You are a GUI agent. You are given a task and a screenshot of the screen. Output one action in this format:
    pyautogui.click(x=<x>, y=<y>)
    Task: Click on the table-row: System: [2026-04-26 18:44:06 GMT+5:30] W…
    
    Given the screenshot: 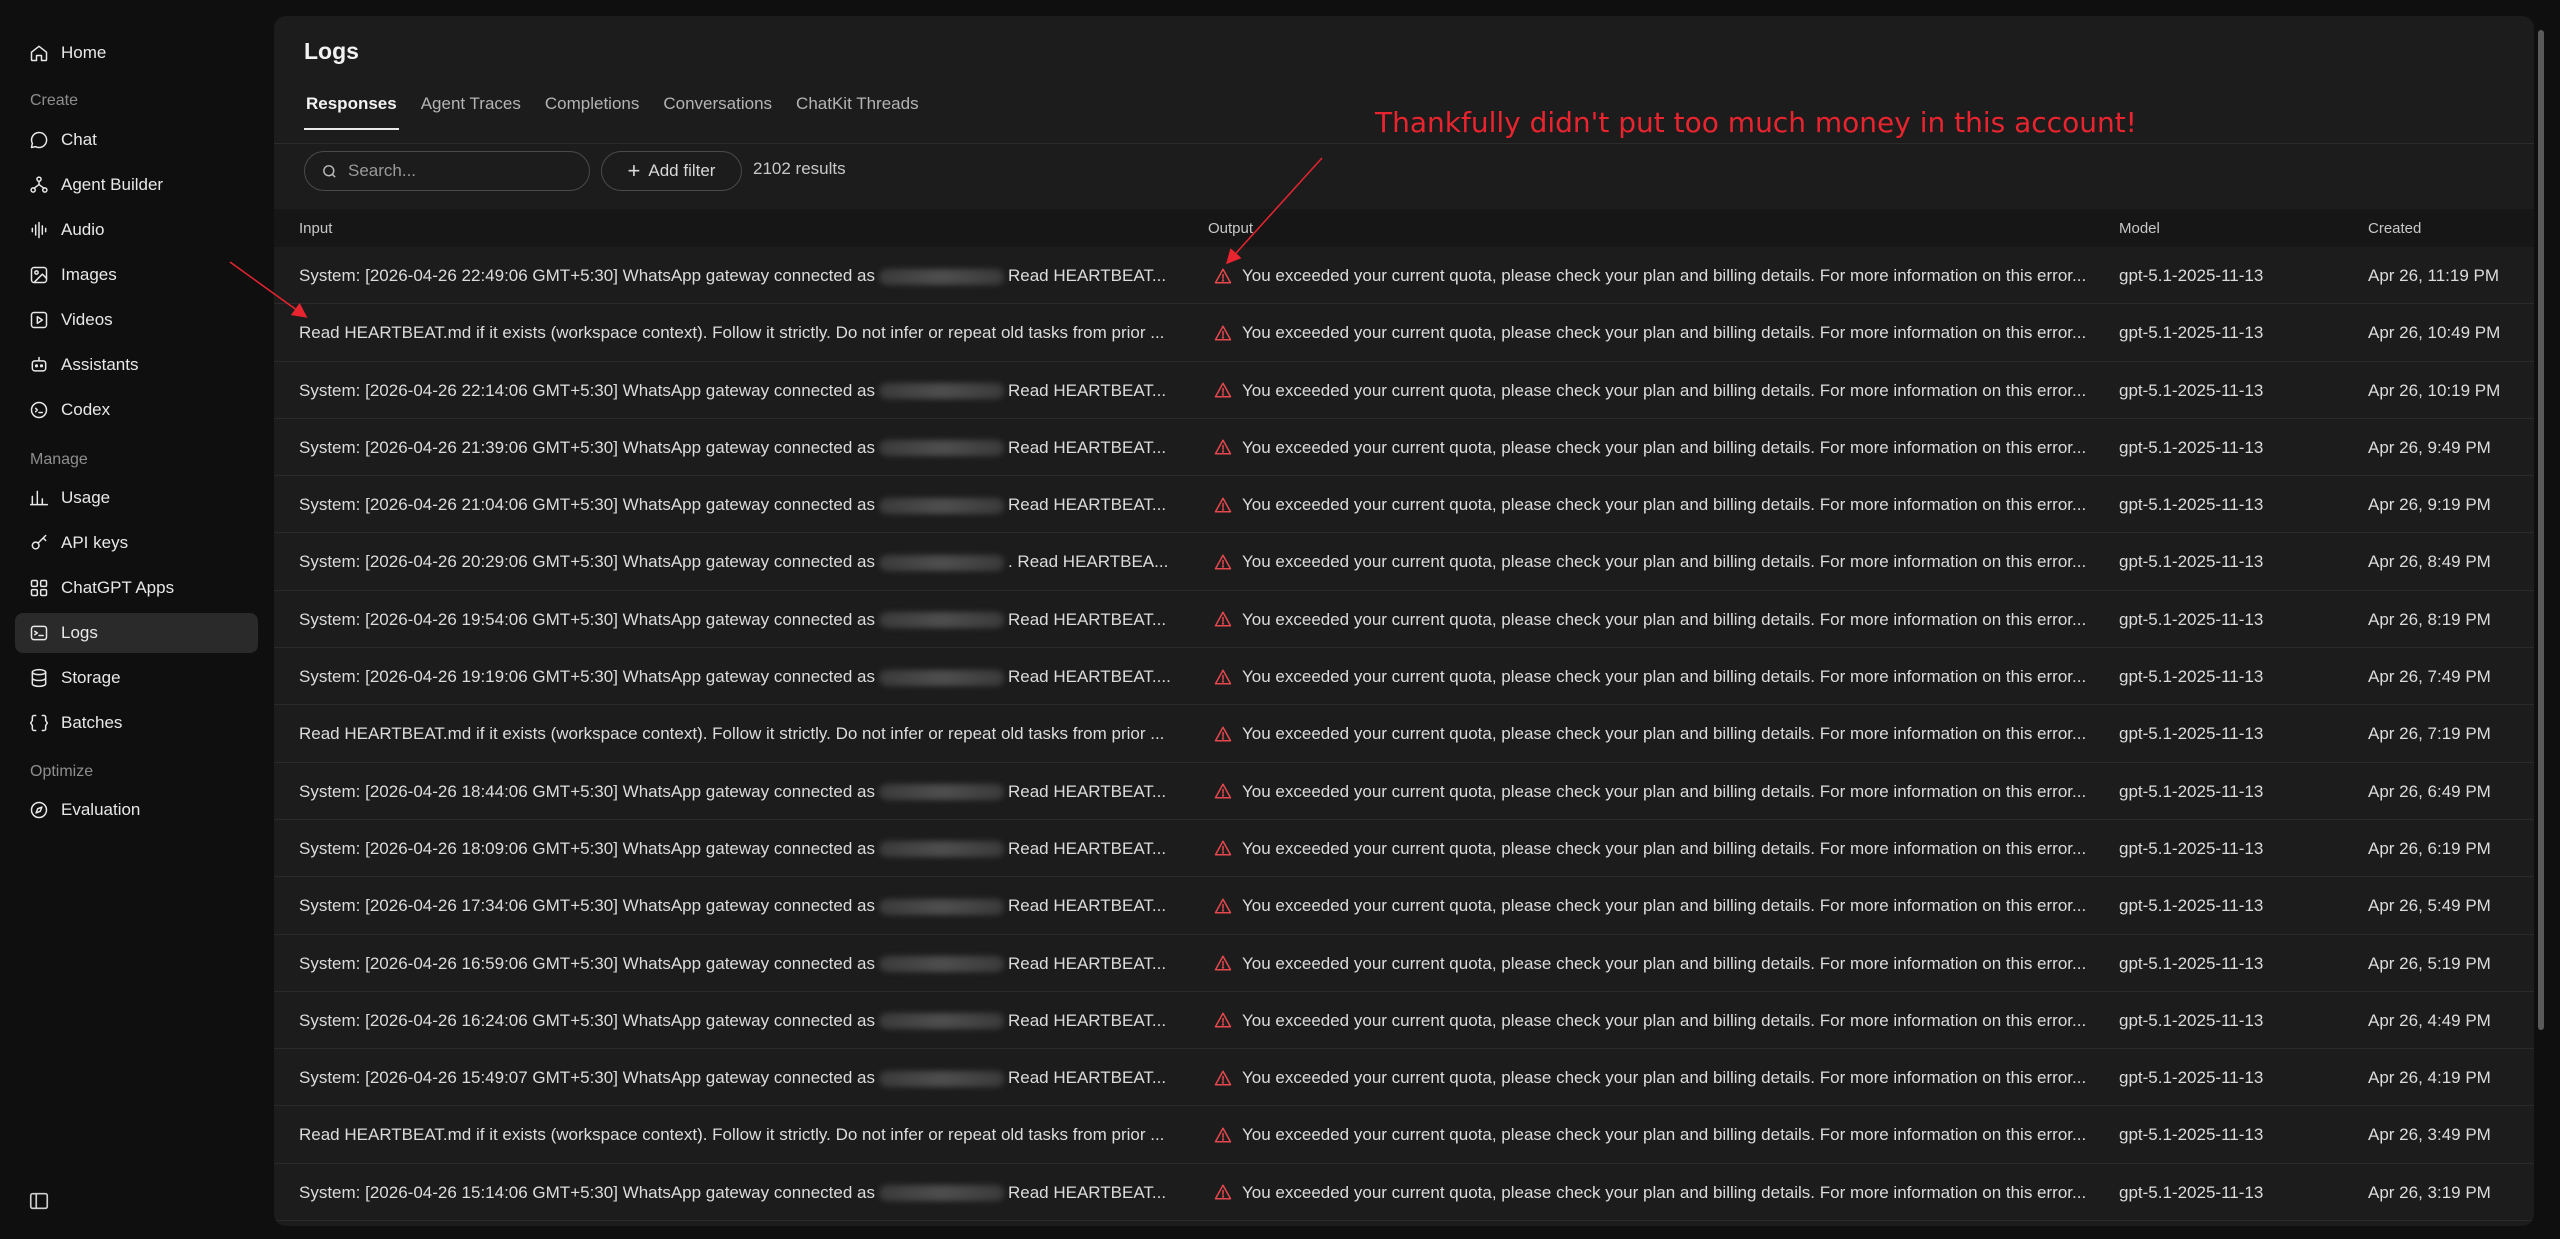 What is the action you would take?
    pyautogui.click(x=1404, y=791)
    